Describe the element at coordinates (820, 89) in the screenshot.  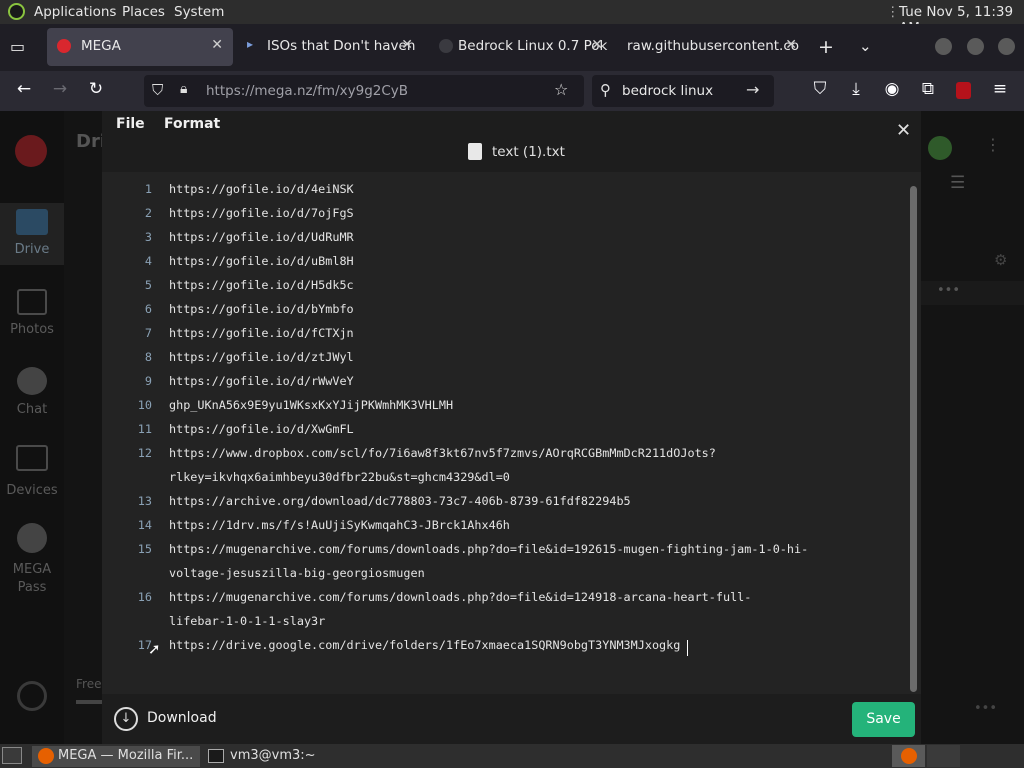
I see `pocket-icon: ⛉` at that location.